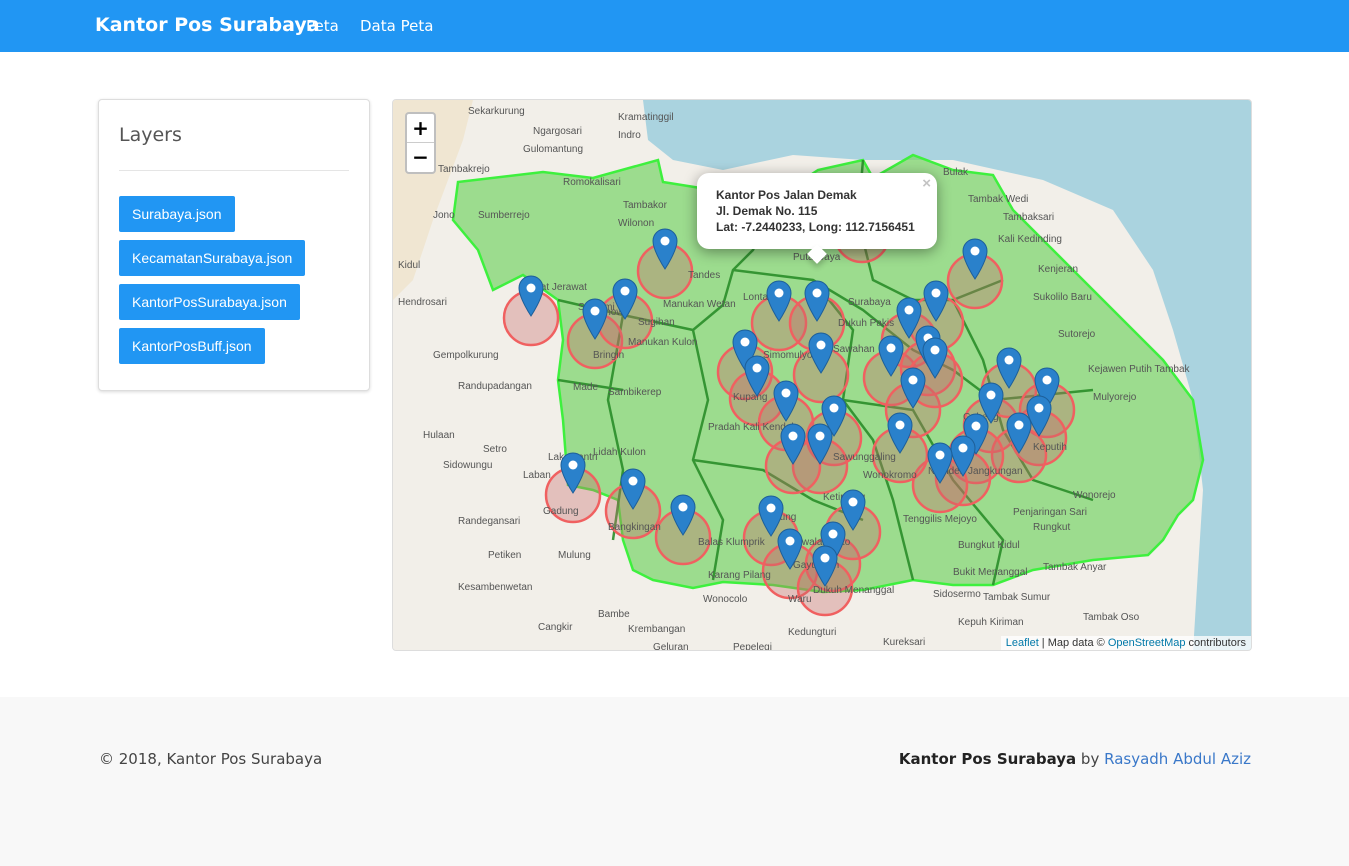 This screenshot has width=1349, height=866. Describe the element at coordinates (495, 449) in the screenshot. I see `place-label: Setro` at that location.